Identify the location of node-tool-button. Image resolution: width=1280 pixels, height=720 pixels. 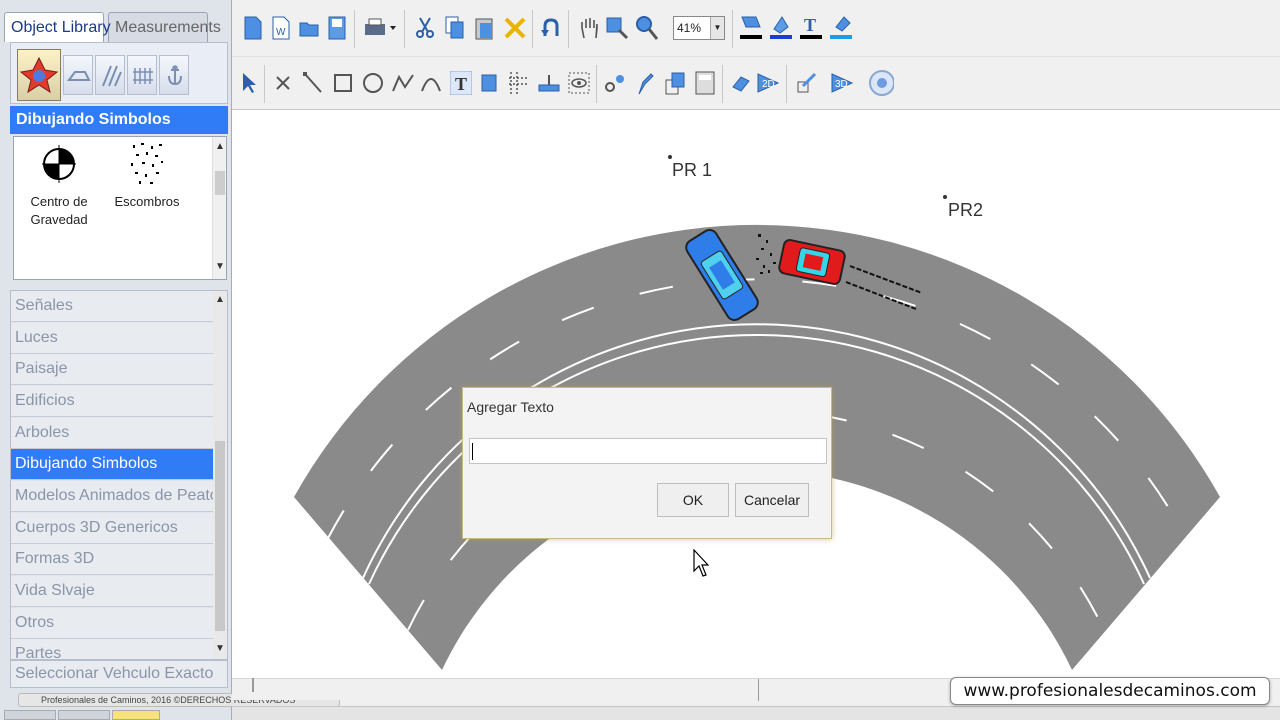
(615, 83).